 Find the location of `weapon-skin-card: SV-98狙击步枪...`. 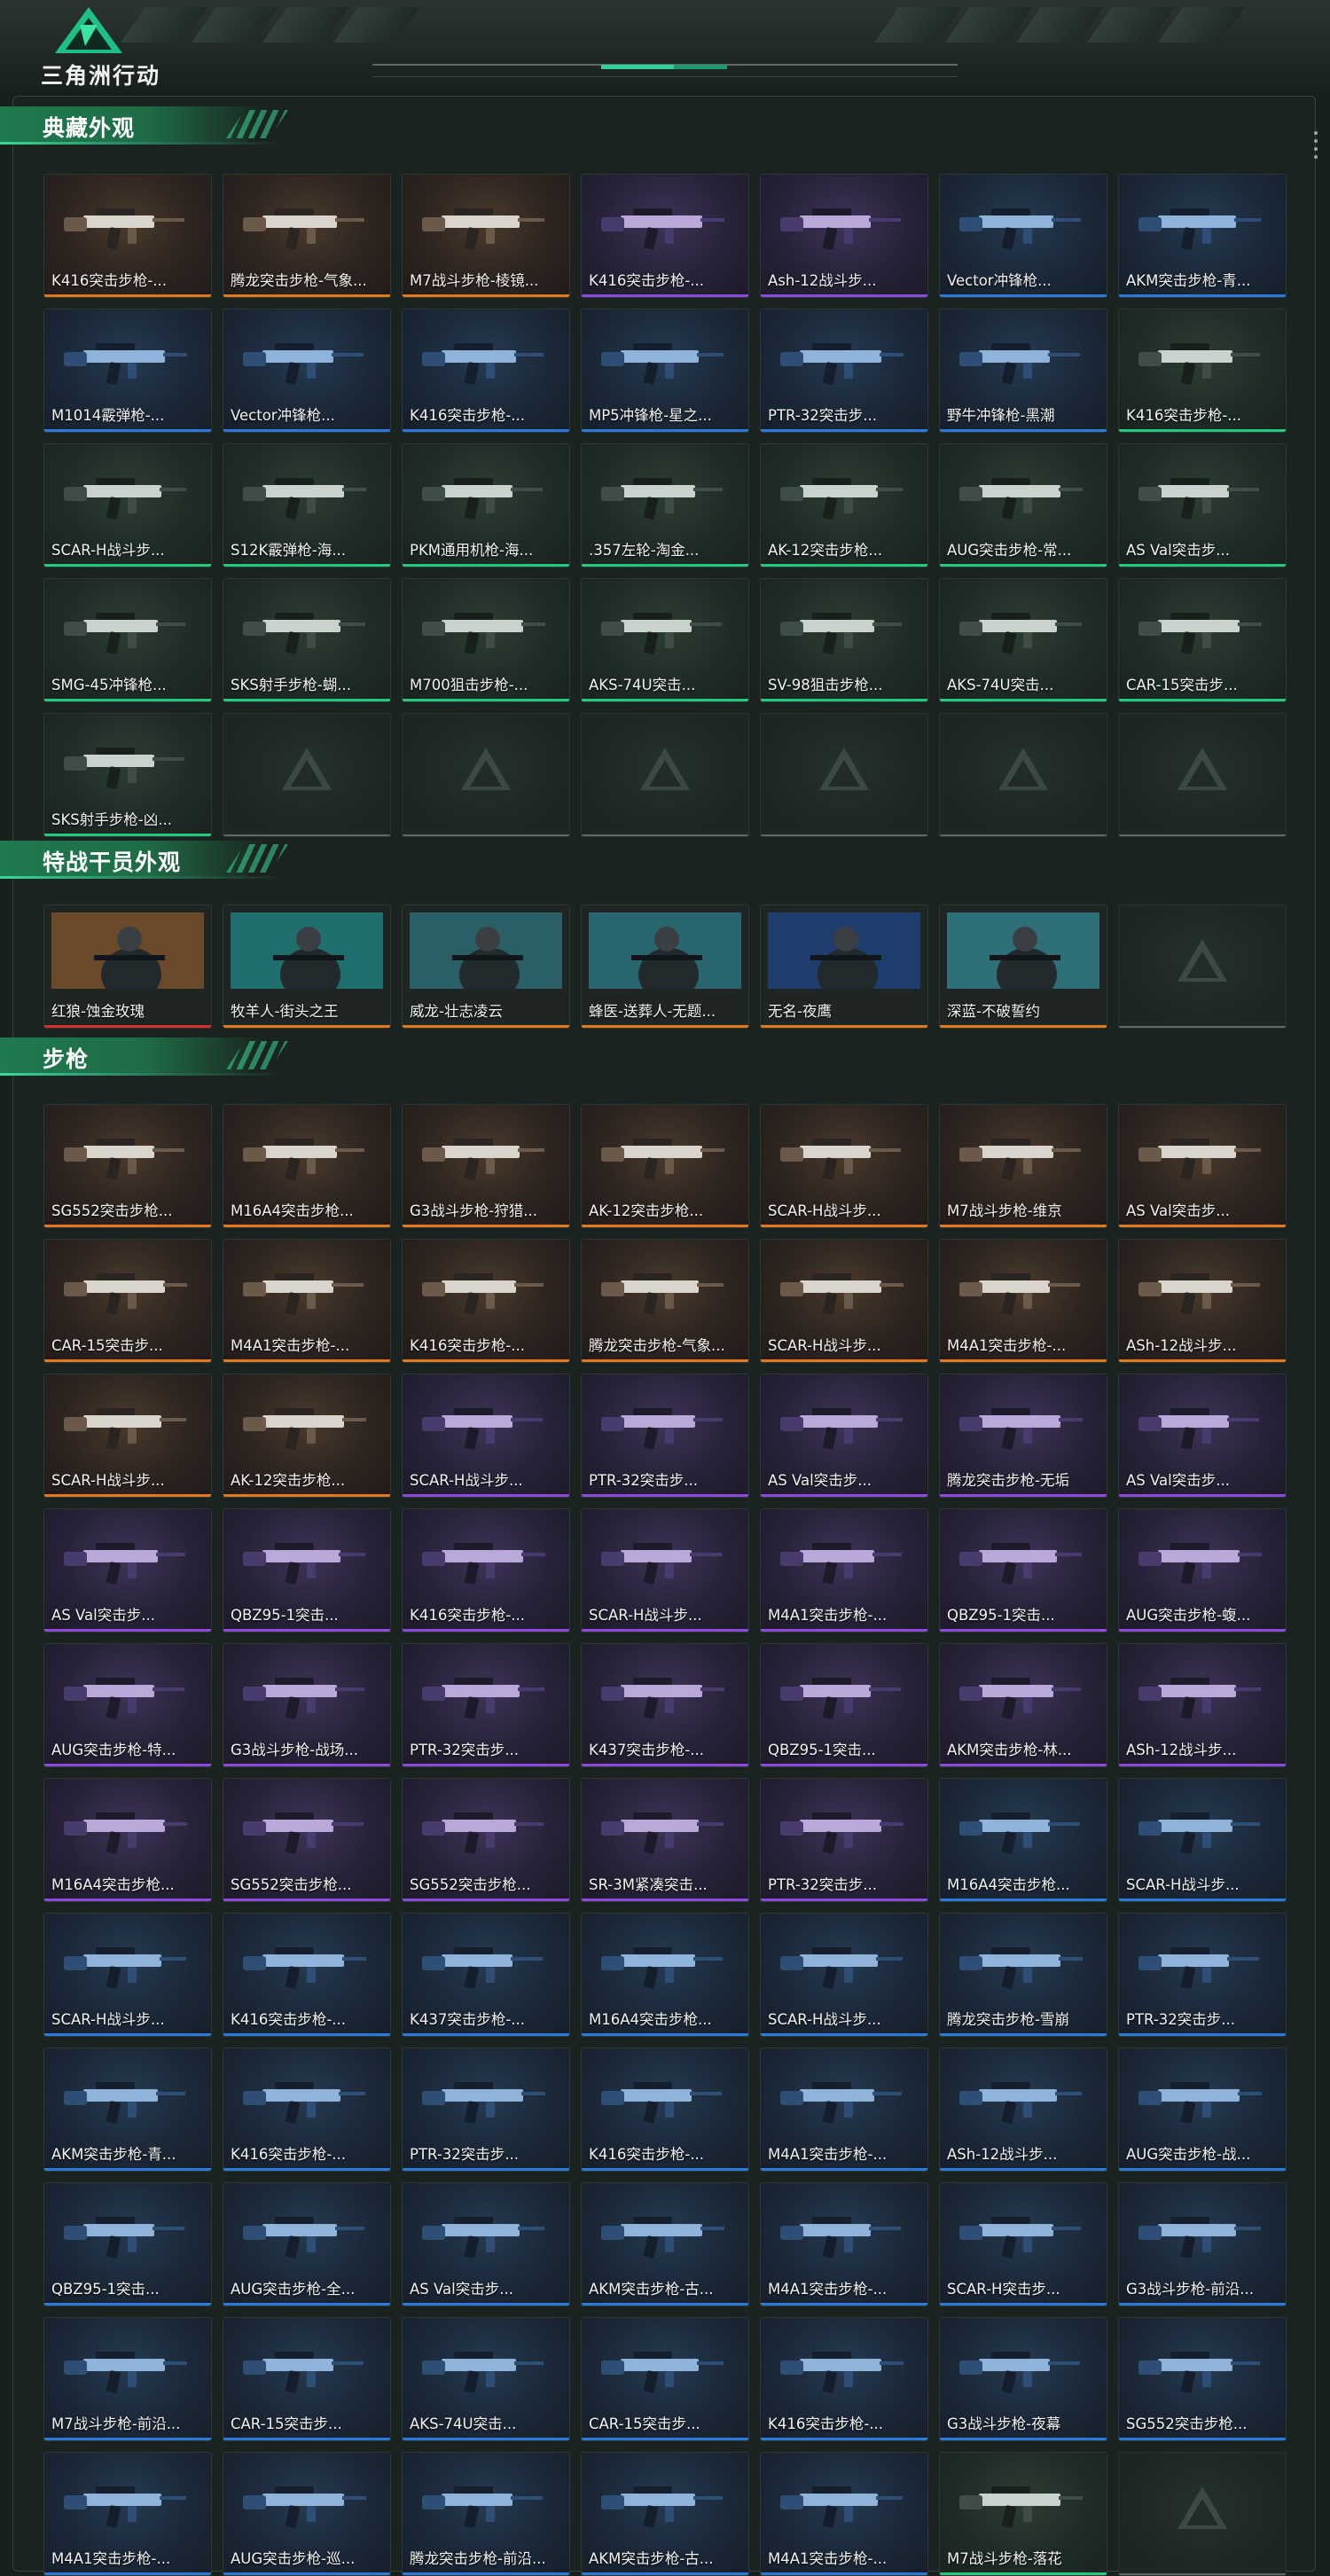

weapon-skin-card: SV-98狙击步枪... is located at coordinates (844, 640).